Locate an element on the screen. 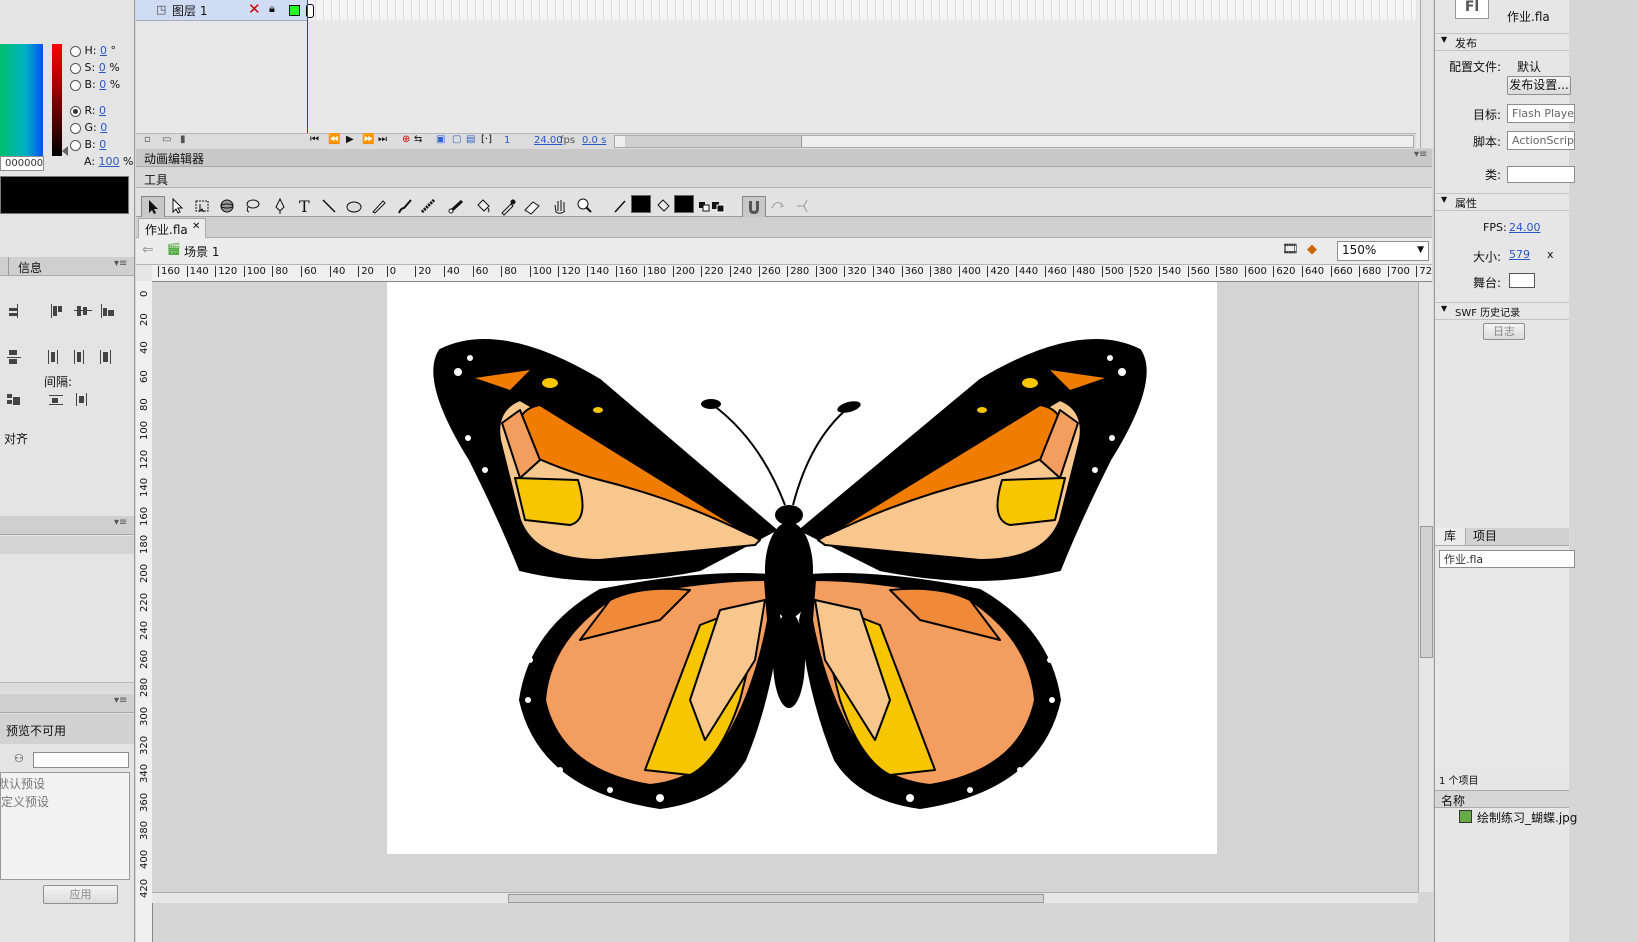 This screenshot has width=1638, height=942. edit-scene-icon: 🎞︎ is located at coordinates (1290, 249).